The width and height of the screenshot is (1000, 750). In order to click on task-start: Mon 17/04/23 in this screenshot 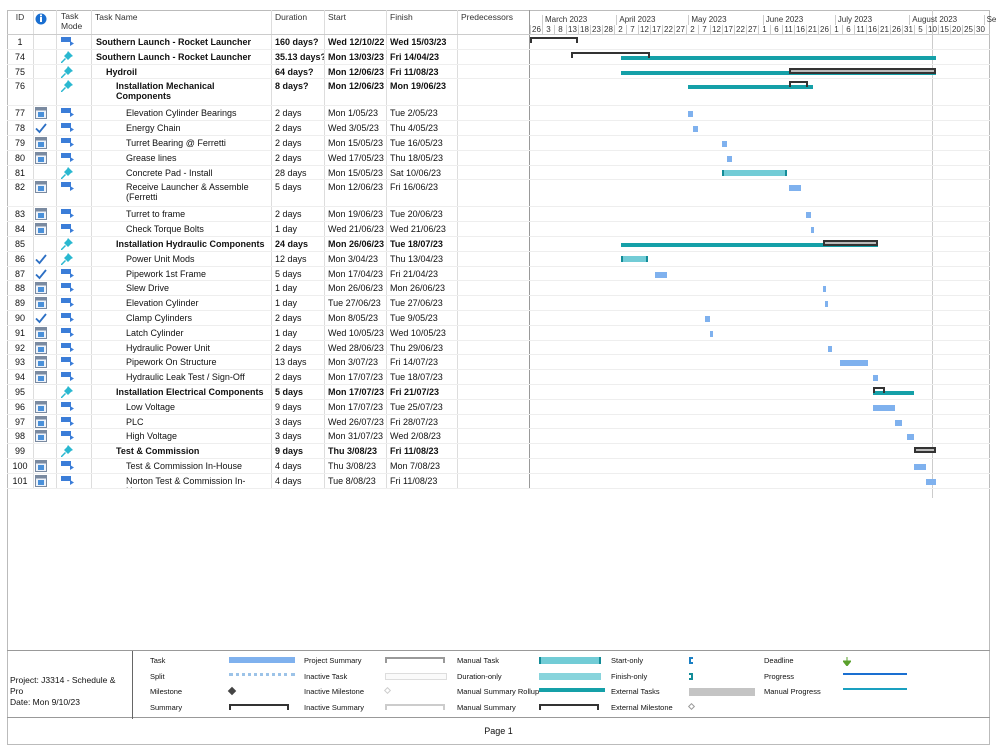, I will do `click(356, 273)`.